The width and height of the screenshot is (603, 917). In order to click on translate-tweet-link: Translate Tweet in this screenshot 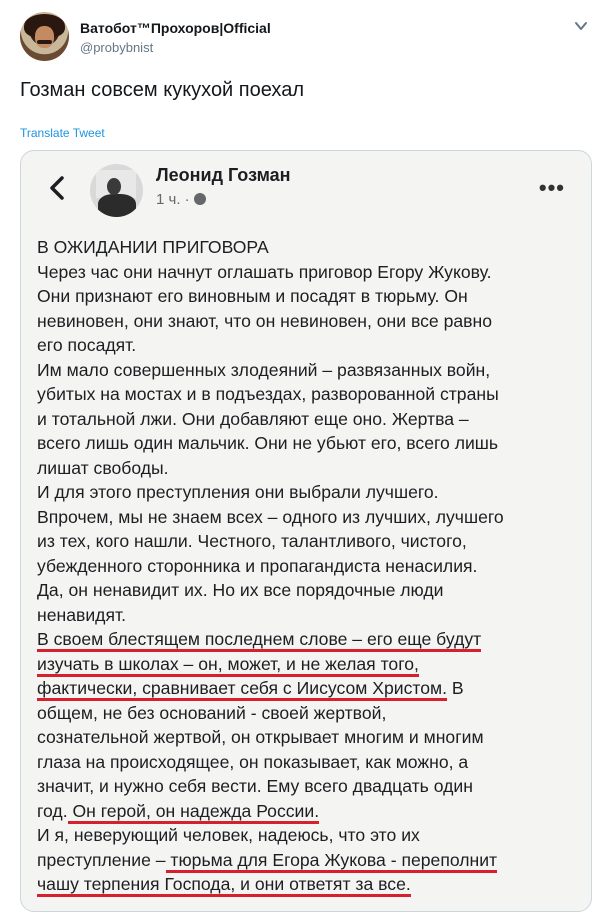, I will do `click(62, 133)`.